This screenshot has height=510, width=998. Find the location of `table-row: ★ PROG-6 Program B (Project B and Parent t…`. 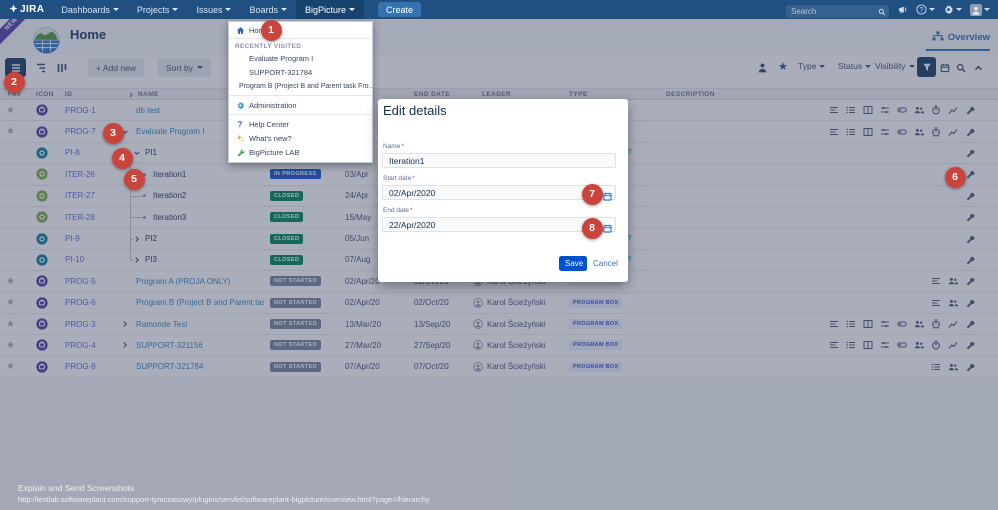

table-row: ★ PROG-6 Program B (Project B and Parent t… is located at coordinates (499, 303).